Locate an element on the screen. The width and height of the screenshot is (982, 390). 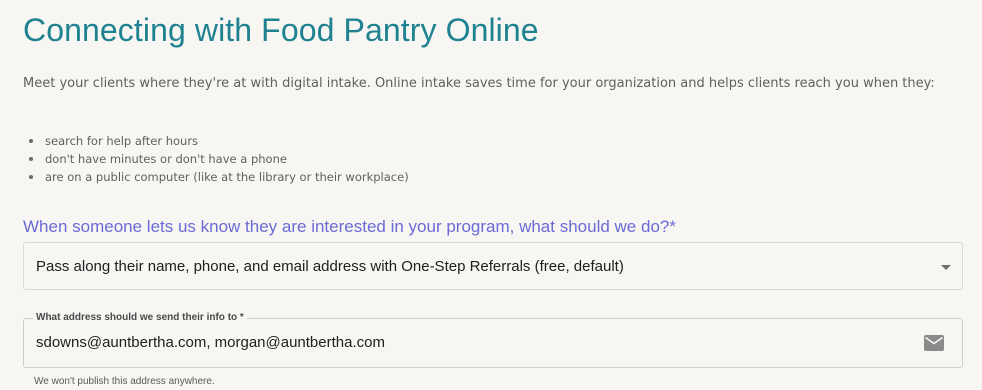
mail-icon is located at coordinates (934, 343).